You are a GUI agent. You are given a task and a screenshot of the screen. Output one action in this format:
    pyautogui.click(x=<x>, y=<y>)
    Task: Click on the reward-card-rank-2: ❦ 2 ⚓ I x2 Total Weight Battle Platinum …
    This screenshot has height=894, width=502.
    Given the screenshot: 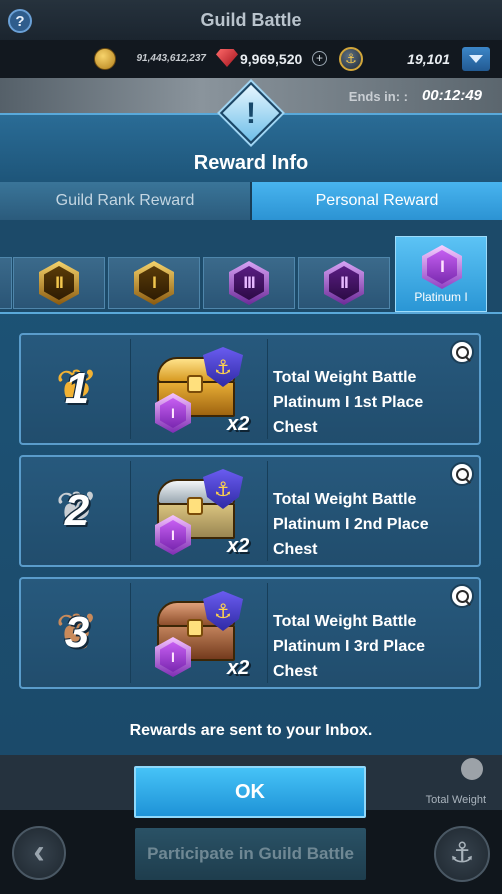 What is the action you would take?
    pyautogui.click(x=250, y=511)
    